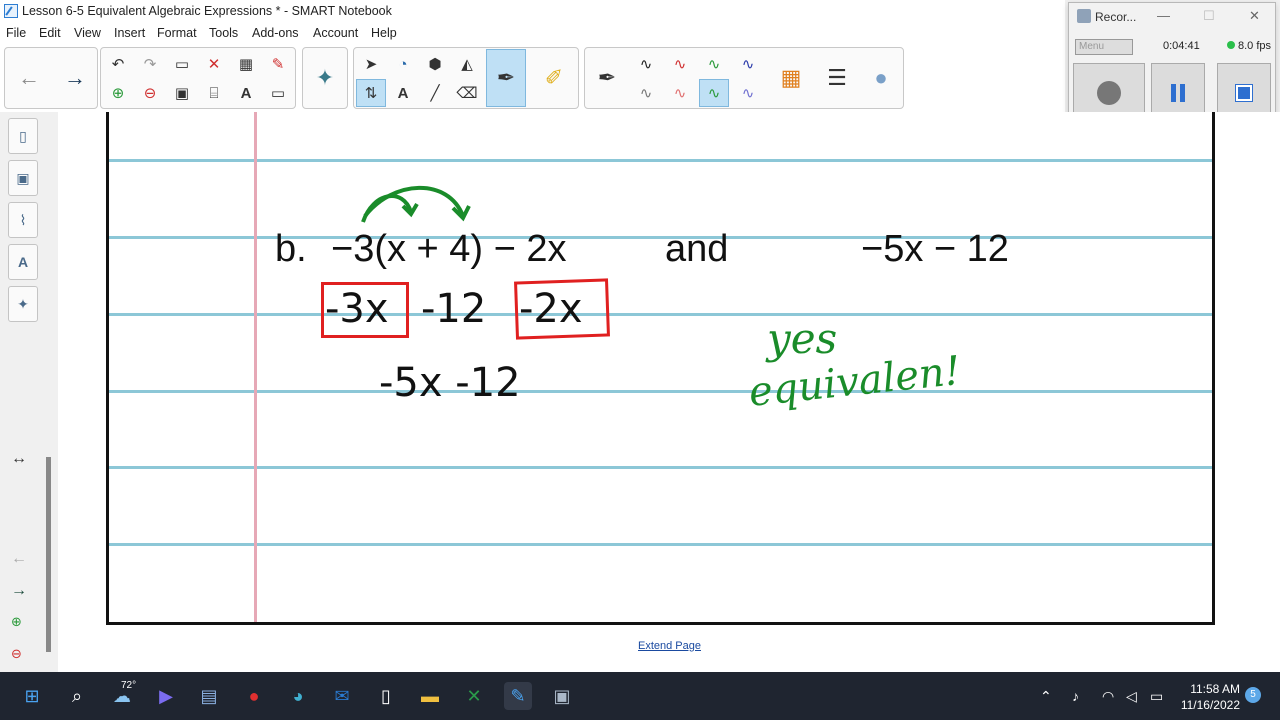 Image resolution: width=1280 pixels, height=720 pixels. I want to click on clear-ink-button: ✎, so click(278, 64).